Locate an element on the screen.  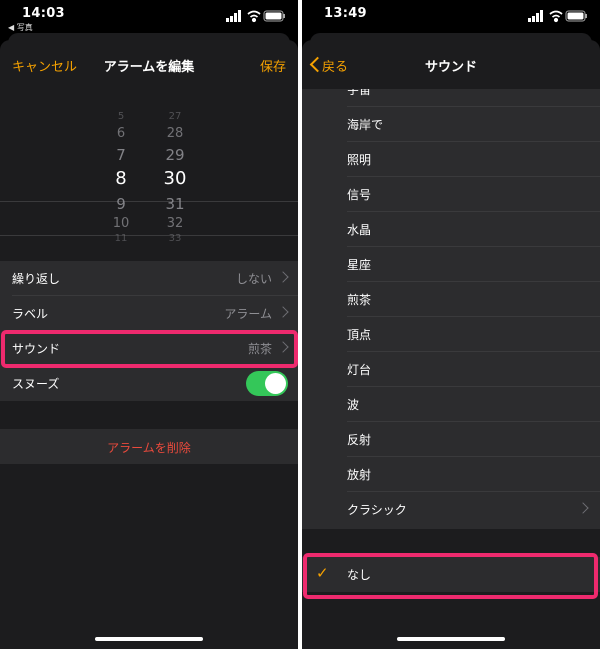
sound-label: 星座 is located at coordinates (359, 265).